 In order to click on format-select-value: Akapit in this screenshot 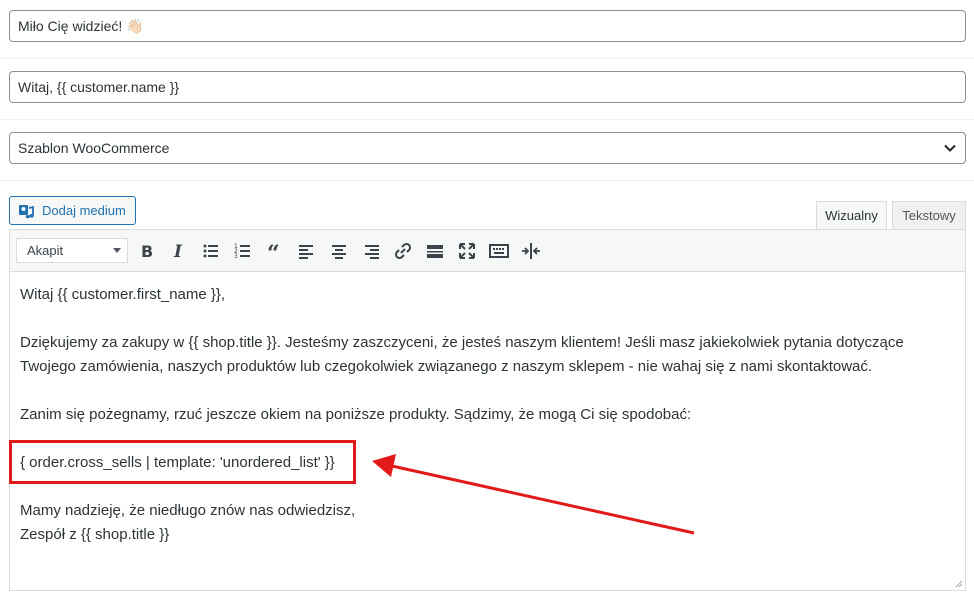, I will do `click(45, 250)`.